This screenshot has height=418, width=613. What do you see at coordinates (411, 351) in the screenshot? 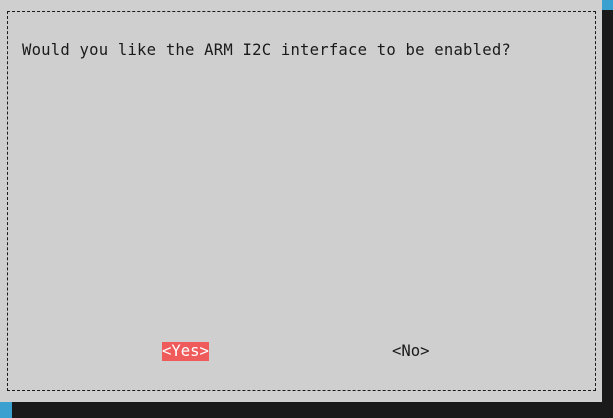
I see `no-button: <No>` at bounding box center [411, 351].